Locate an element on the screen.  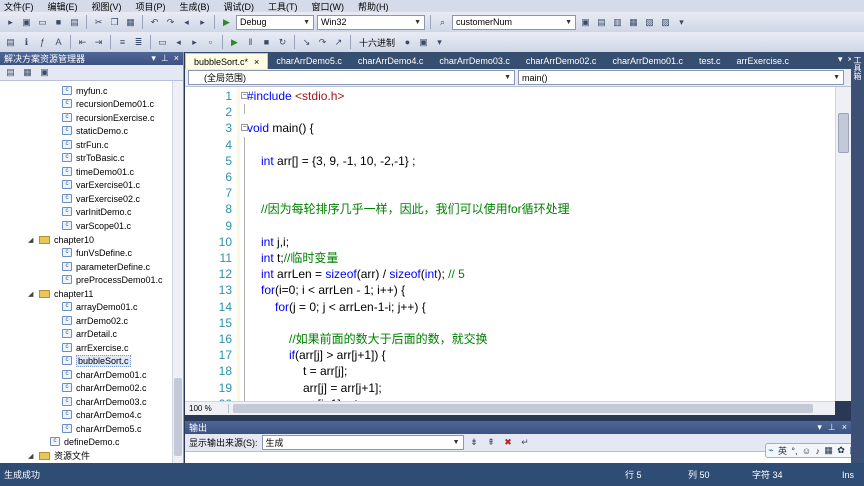
extensions-icon: ▨ is located at coordinates (665, 22).